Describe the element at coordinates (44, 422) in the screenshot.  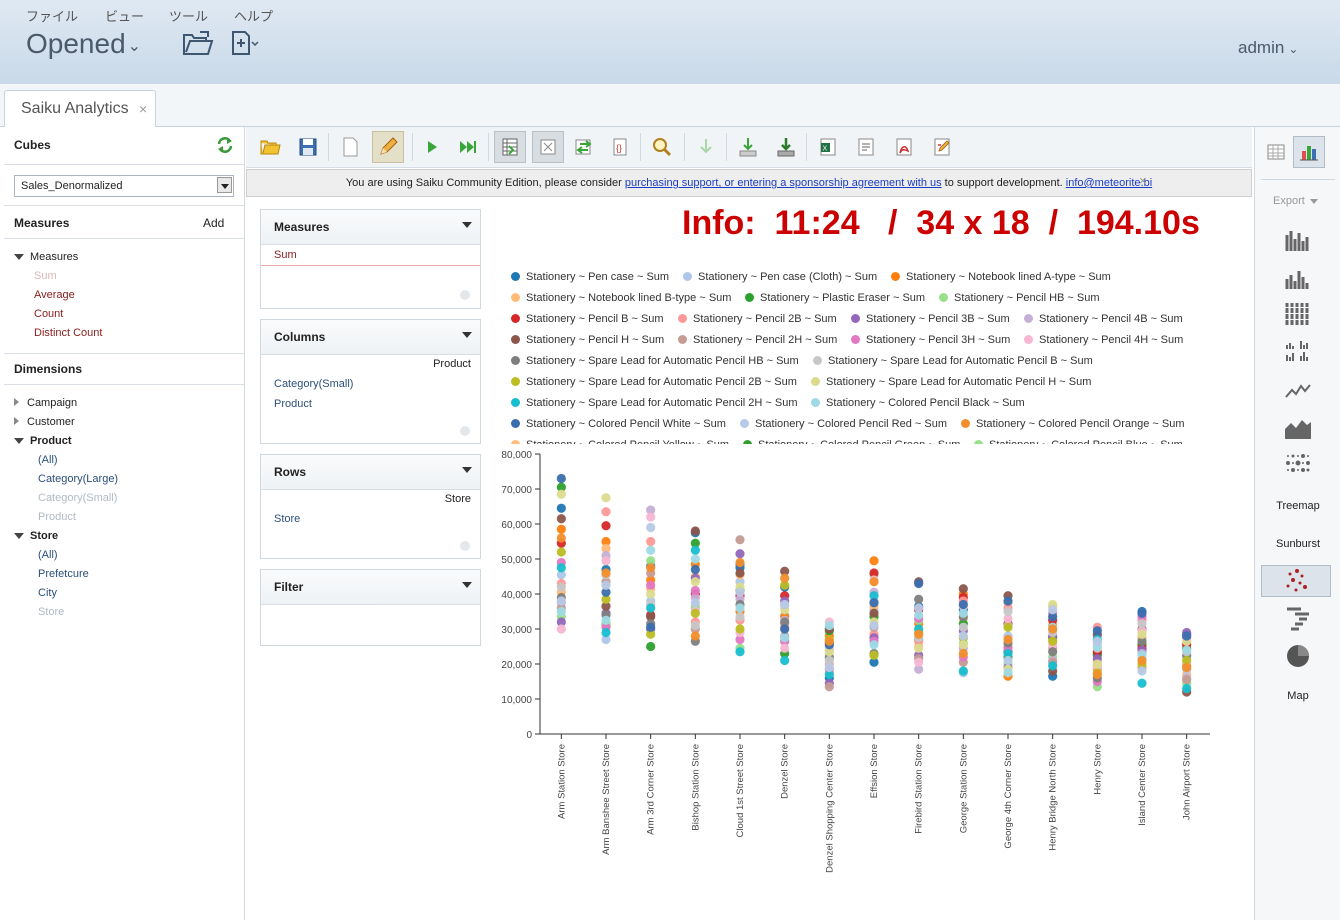
I see `dimension-customer: Customer` at that location.